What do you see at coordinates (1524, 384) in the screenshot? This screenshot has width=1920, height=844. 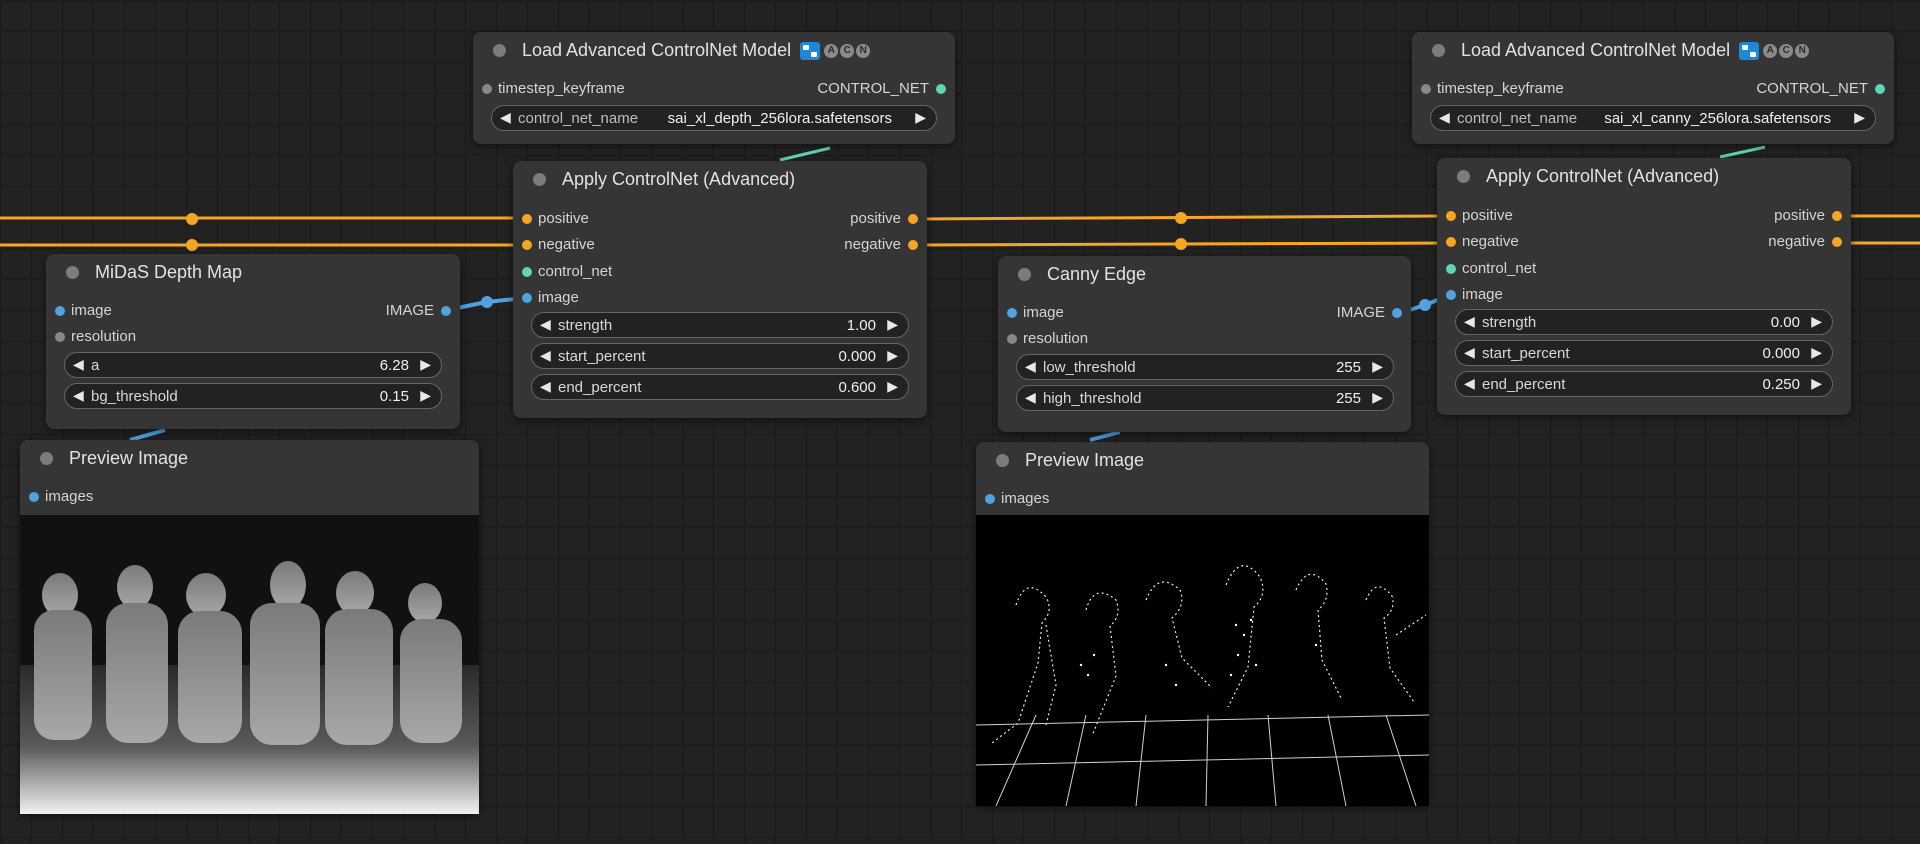 I see `widget-label: end_percent` at bounding box center [1524, 384].